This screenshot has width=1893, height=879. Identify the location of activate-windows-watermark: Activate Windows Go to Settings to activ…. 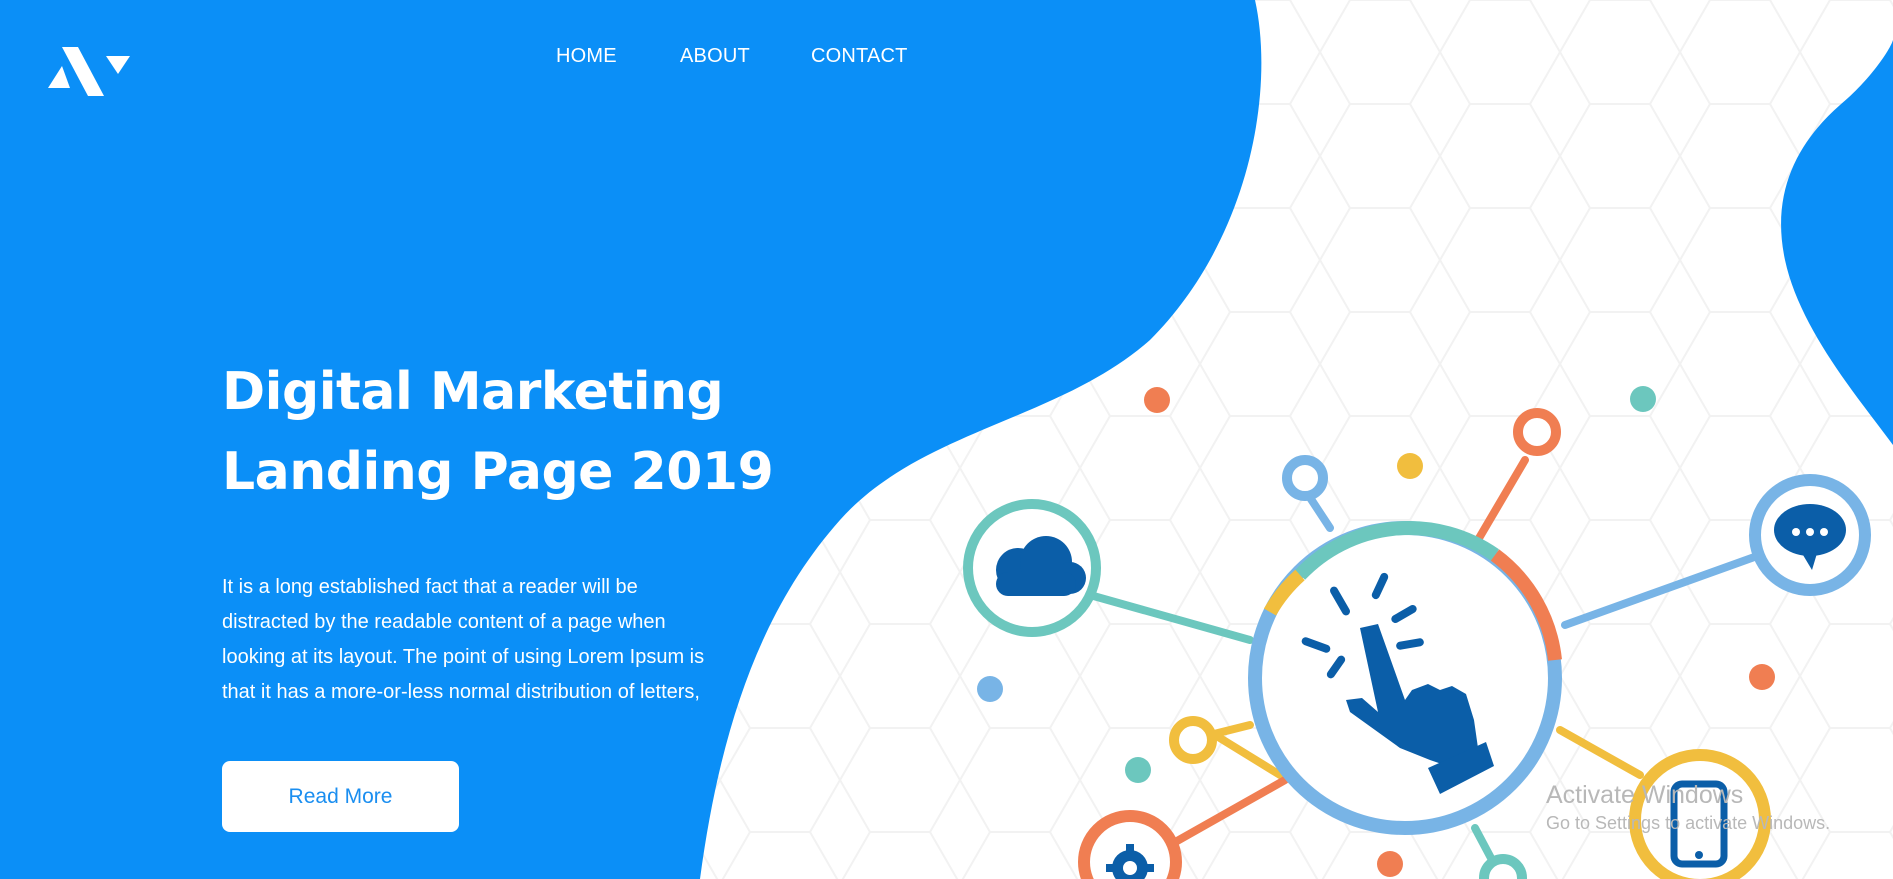
(1688, 808).